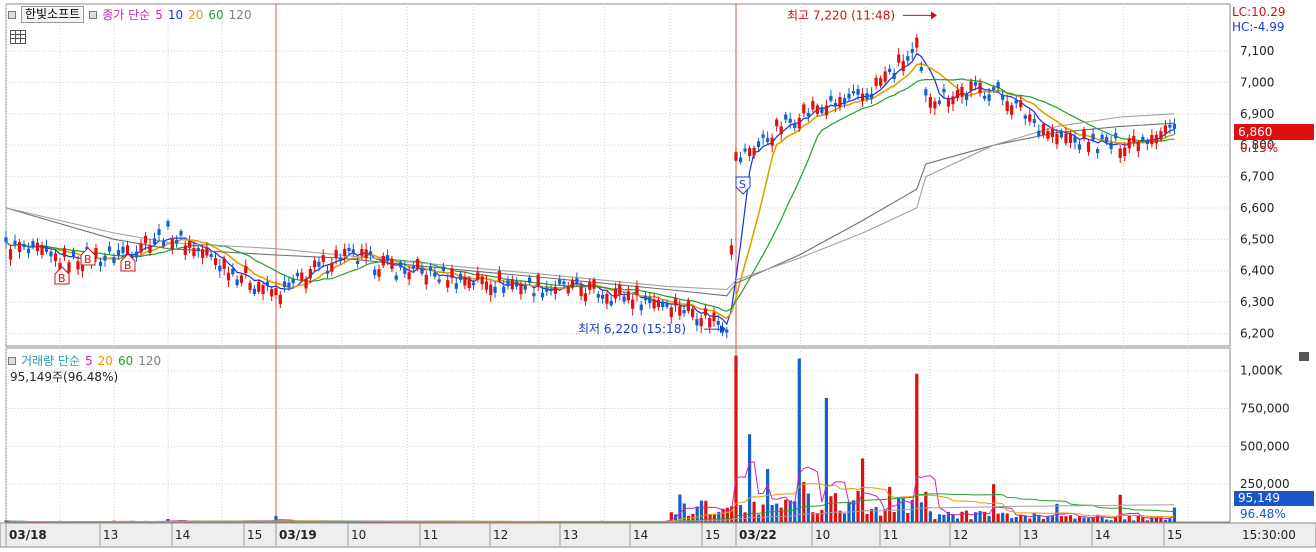 The image size is (1316, 552). I want to click on table-grid-icon, so click(18, 37).